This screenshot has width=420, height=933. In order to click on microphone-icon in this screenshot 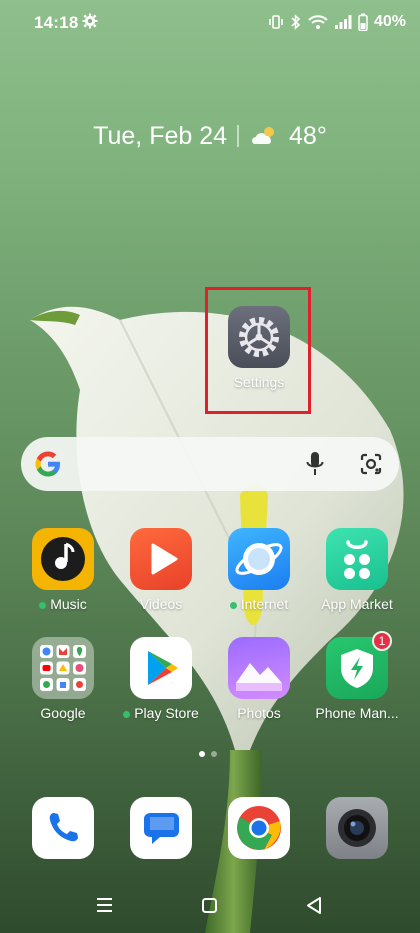, I will do `click(315, 464)`.